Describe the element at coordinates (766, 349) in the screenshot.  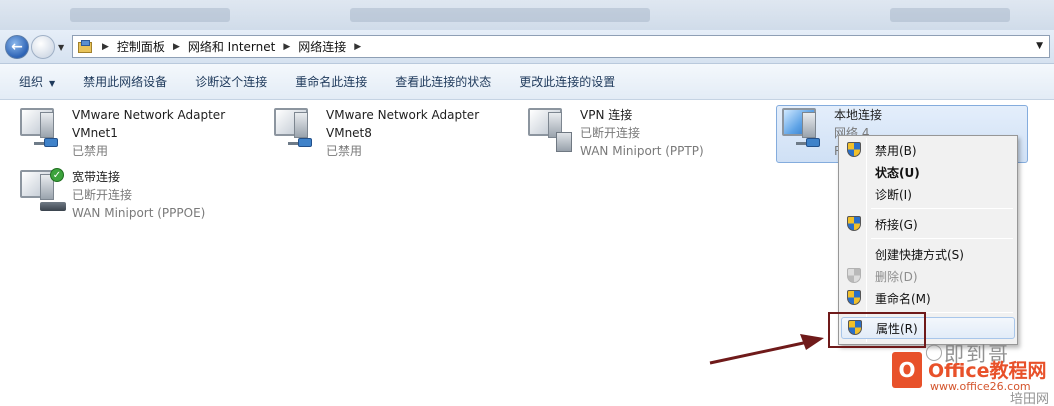
I see `annotation-arrow` at that location.